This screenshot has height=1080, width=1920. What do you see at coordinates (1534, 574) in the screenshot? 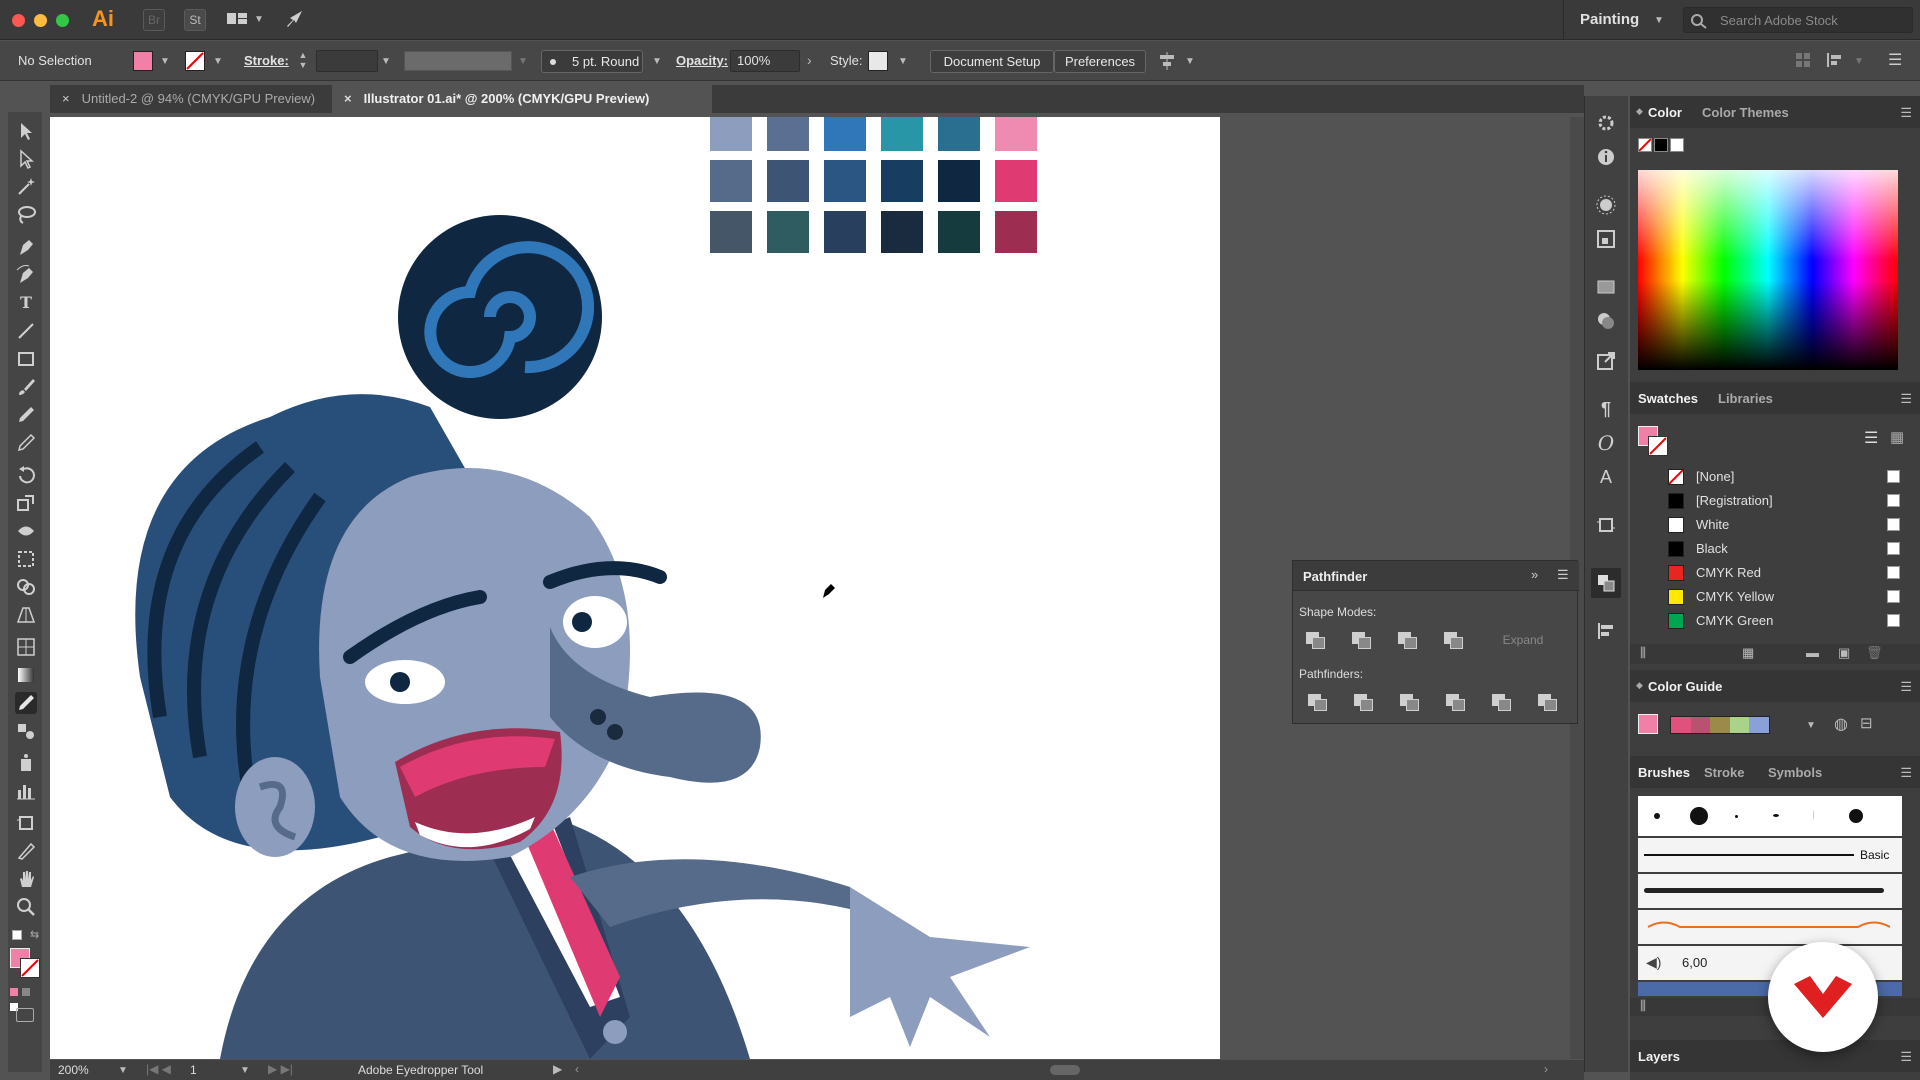
I see `collapse-panel-icon: »` at bounding box center [1534, 574].